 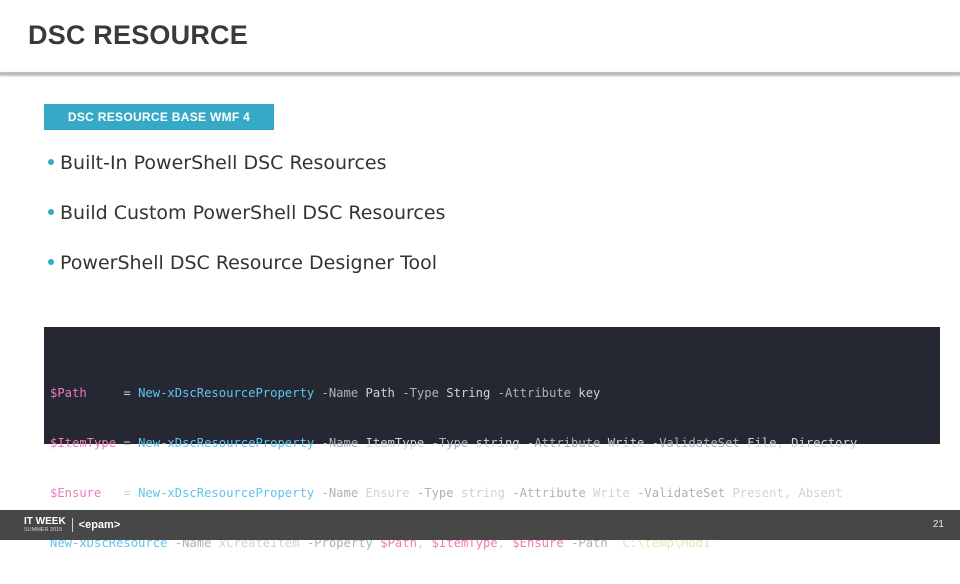 What do you see at coordinates (223, 163) in the screenshot?
I see `bullet-text: Built-In PowerShell DSC Resources` at bounding box center [223, 163].